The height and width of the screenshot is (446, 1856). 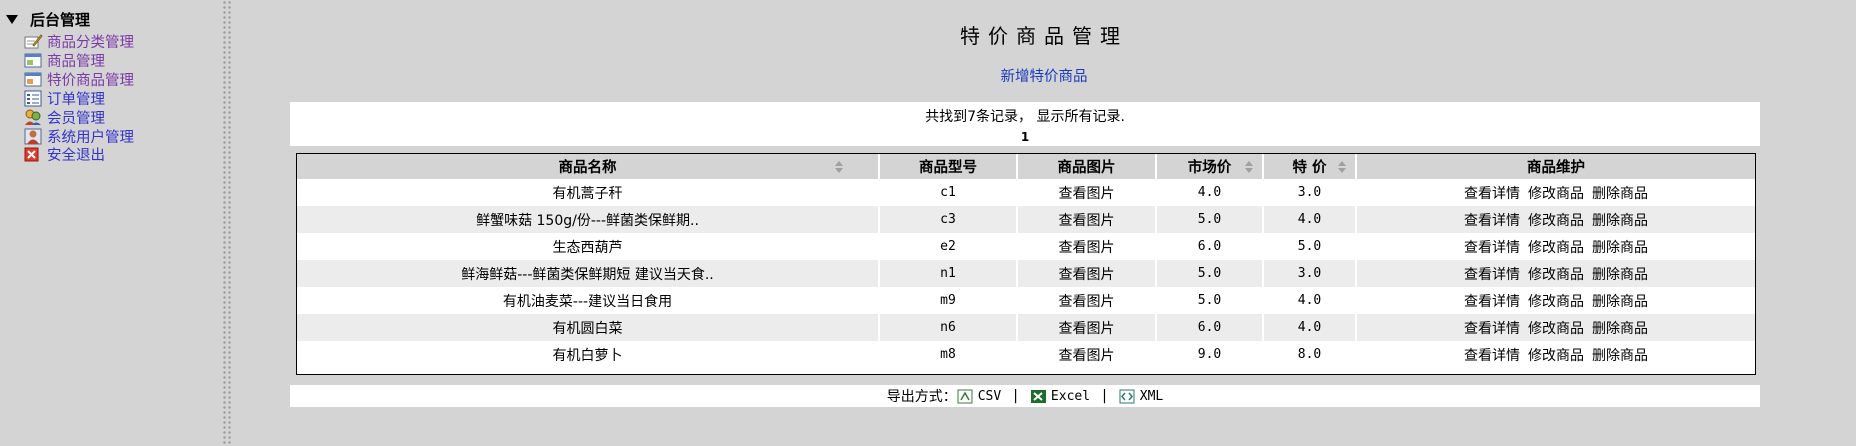 I want to click on list-icon, so click(x=33, y=98).